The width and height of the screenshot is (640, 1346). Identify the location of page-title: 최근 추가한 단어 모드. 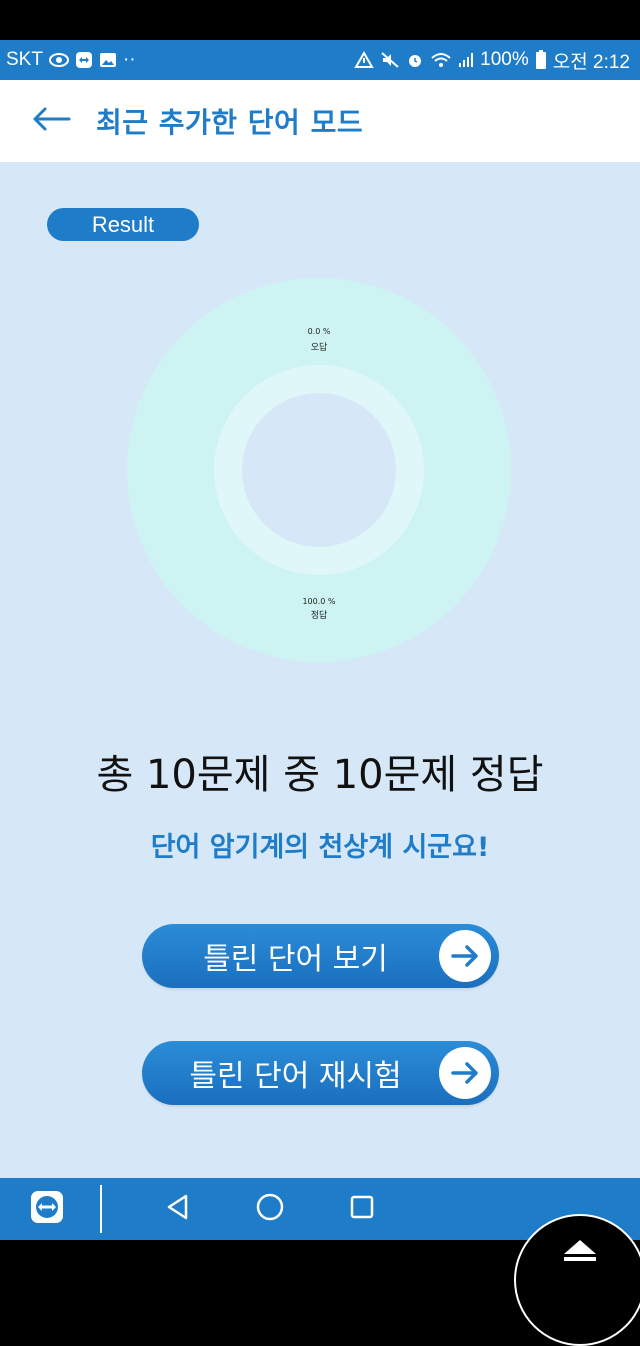
(230, 122).